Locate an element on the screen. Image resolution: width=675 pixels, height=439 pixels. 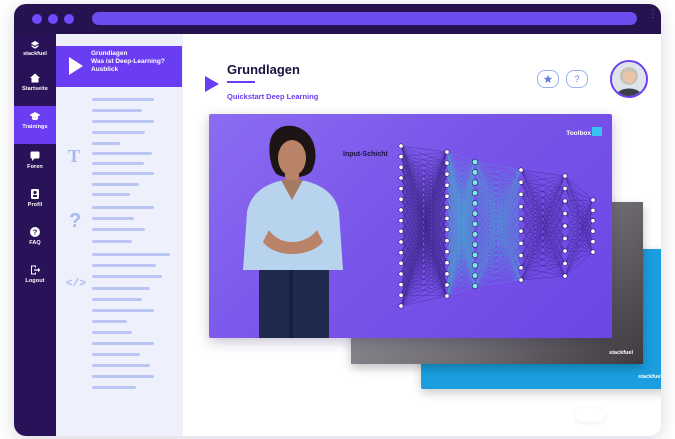
nav-label: Logout is located at coordinates (35, 281).